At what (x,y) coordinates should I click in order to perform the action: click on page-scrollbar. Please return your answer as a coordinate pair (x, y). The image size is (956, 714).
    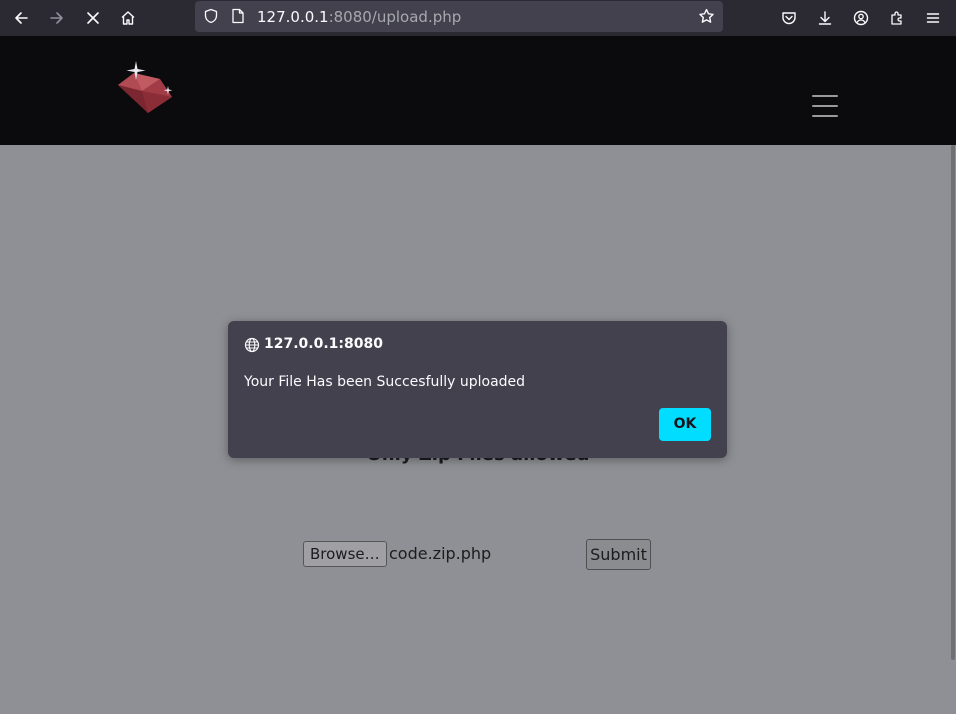
    Looking at the image, I should click on (953, 402).